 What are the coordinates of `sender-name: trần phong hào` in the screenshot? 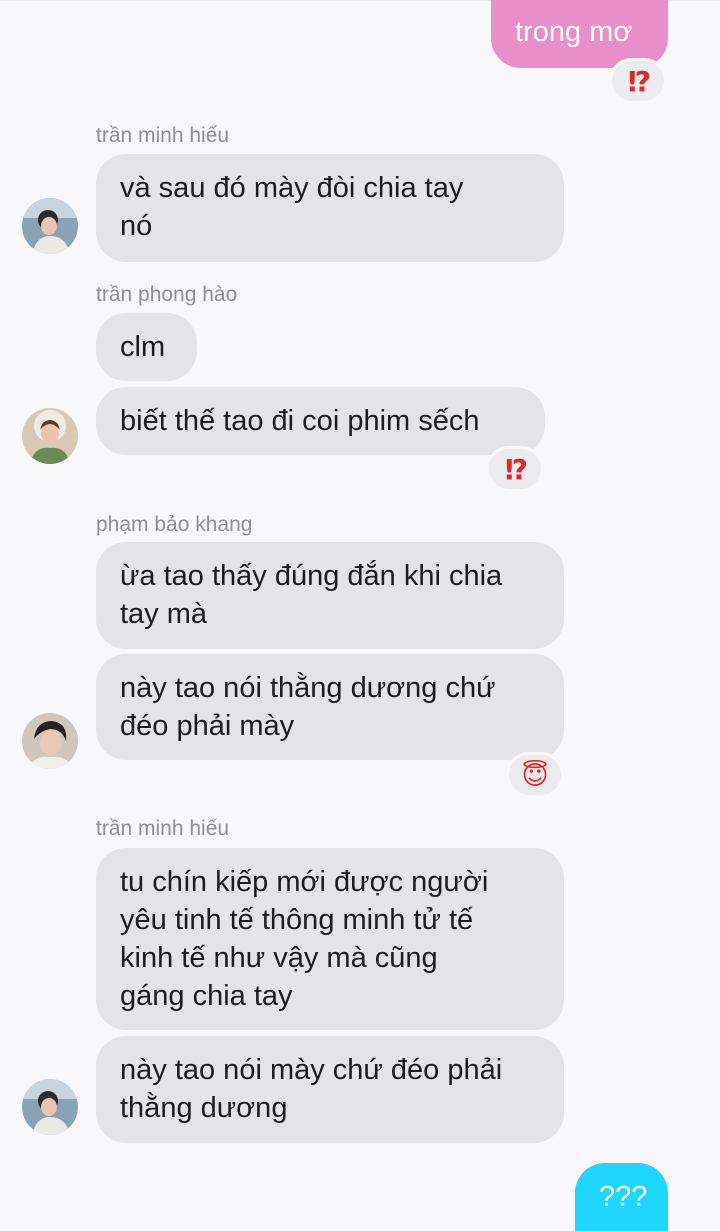 It's located at (167, 294).